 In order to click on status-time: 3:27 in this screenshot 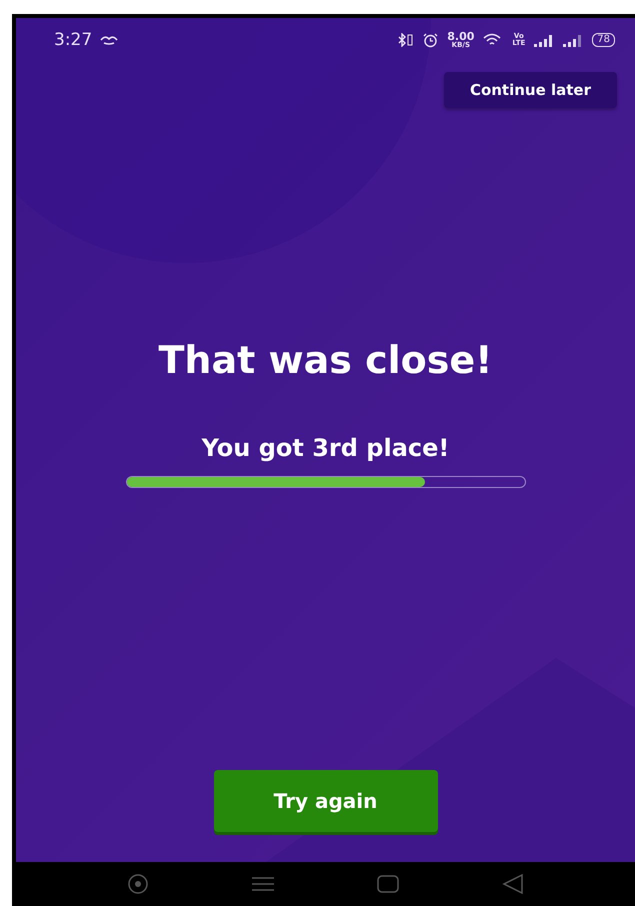, I will do `click(73, 40)`.